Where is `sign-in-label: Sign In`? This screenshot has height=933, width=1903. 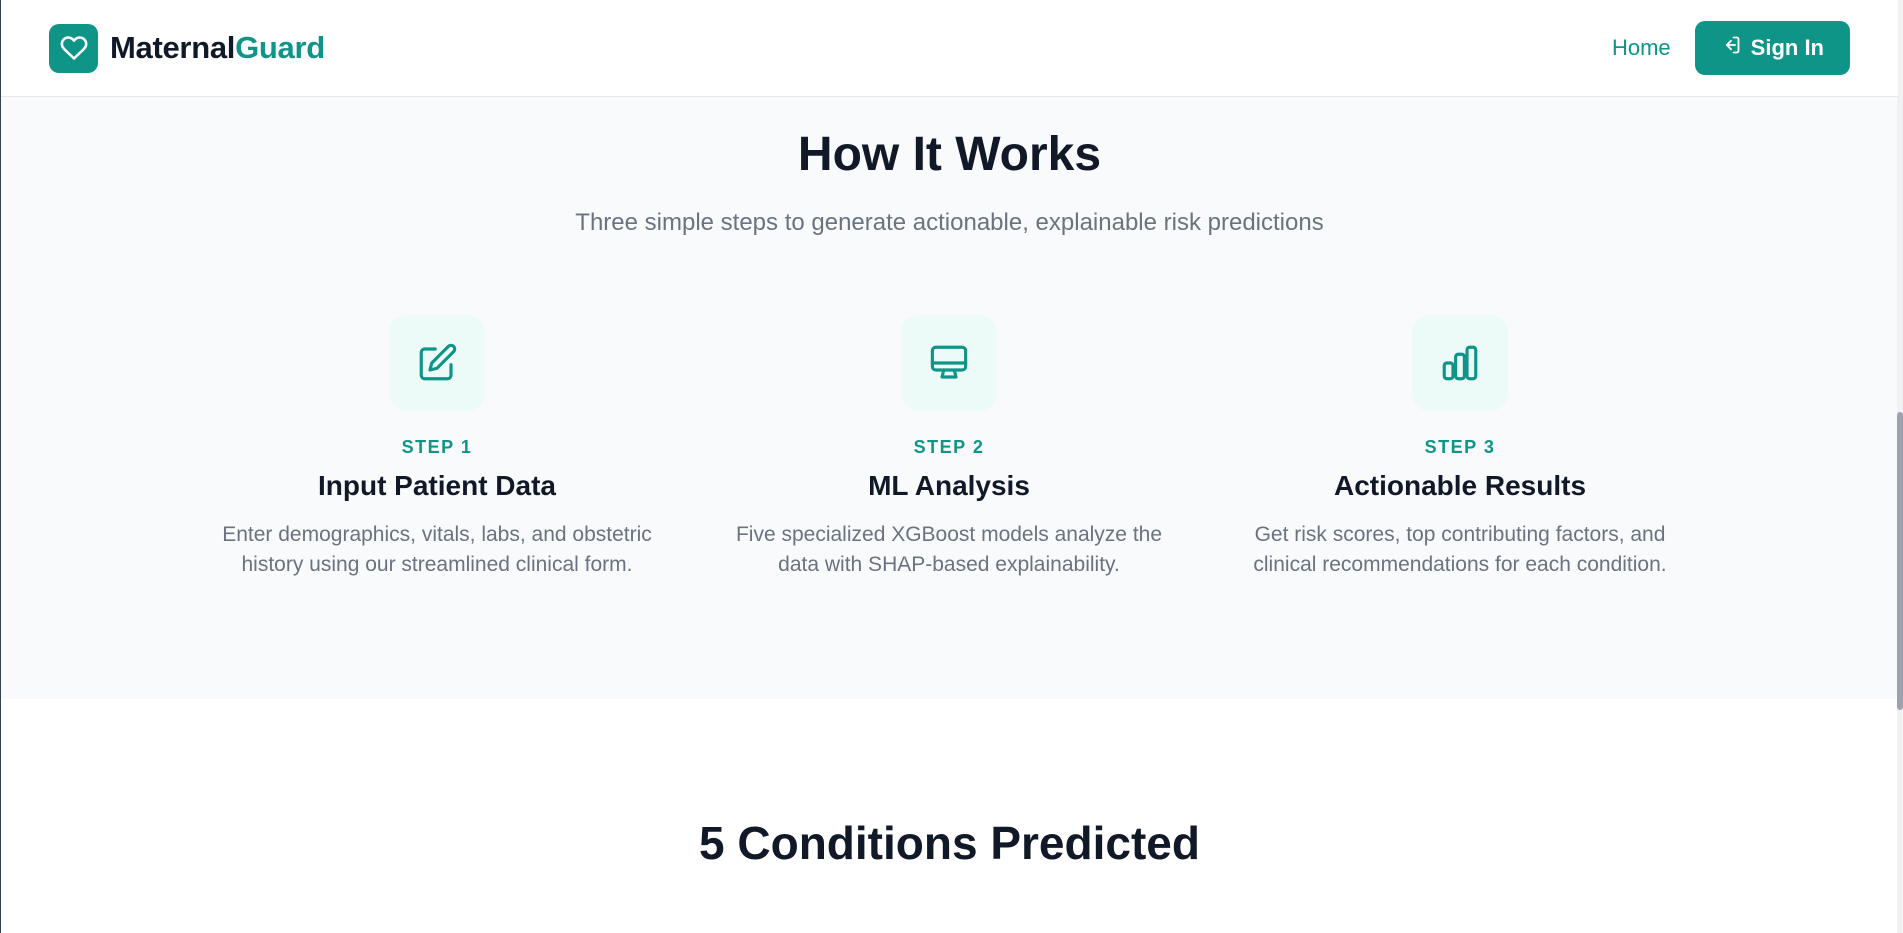
sign-in-label: Sign In is located at coordinates (1787, 47).